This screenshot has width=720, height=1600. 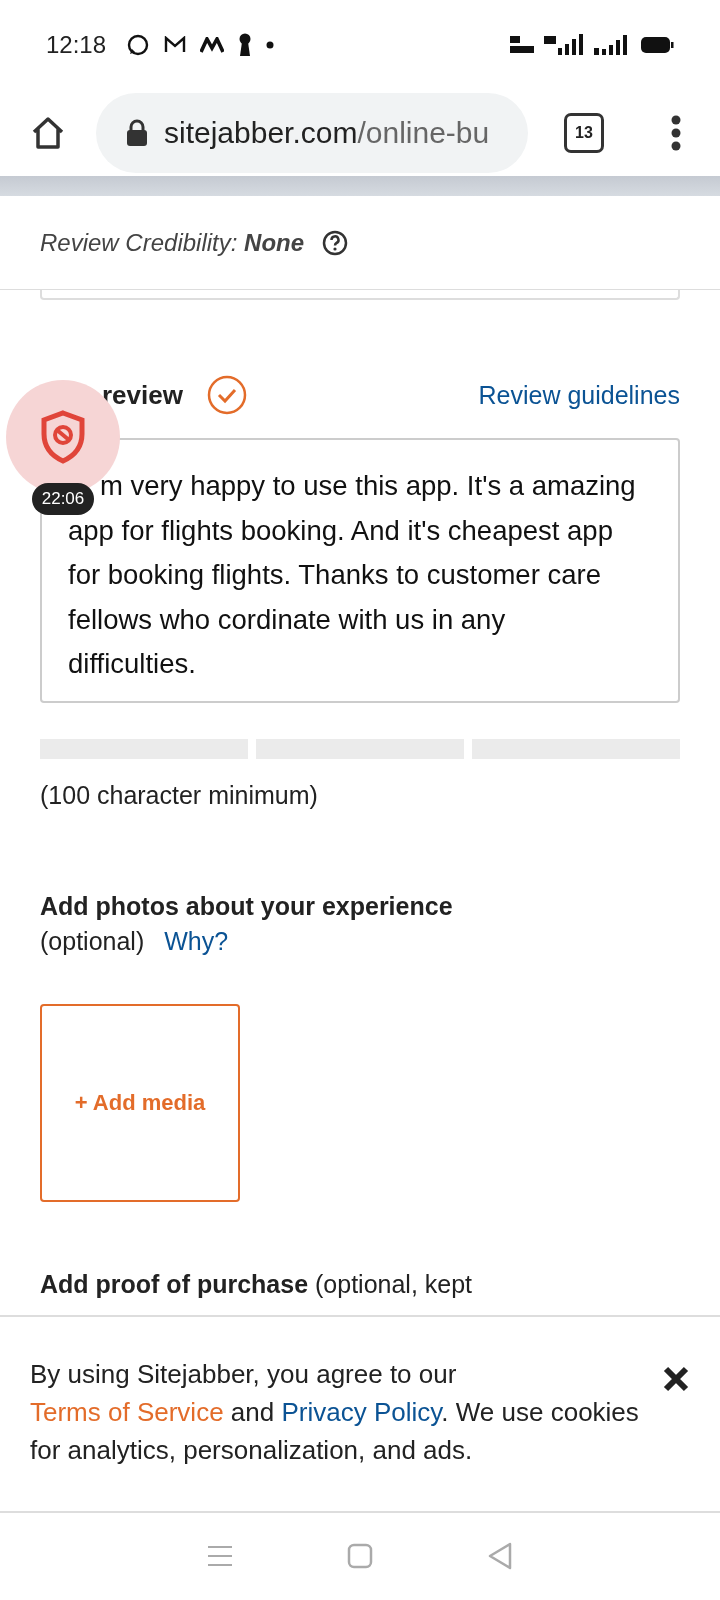 I want to click on keyhole-icon, so click(x=245, y=45).